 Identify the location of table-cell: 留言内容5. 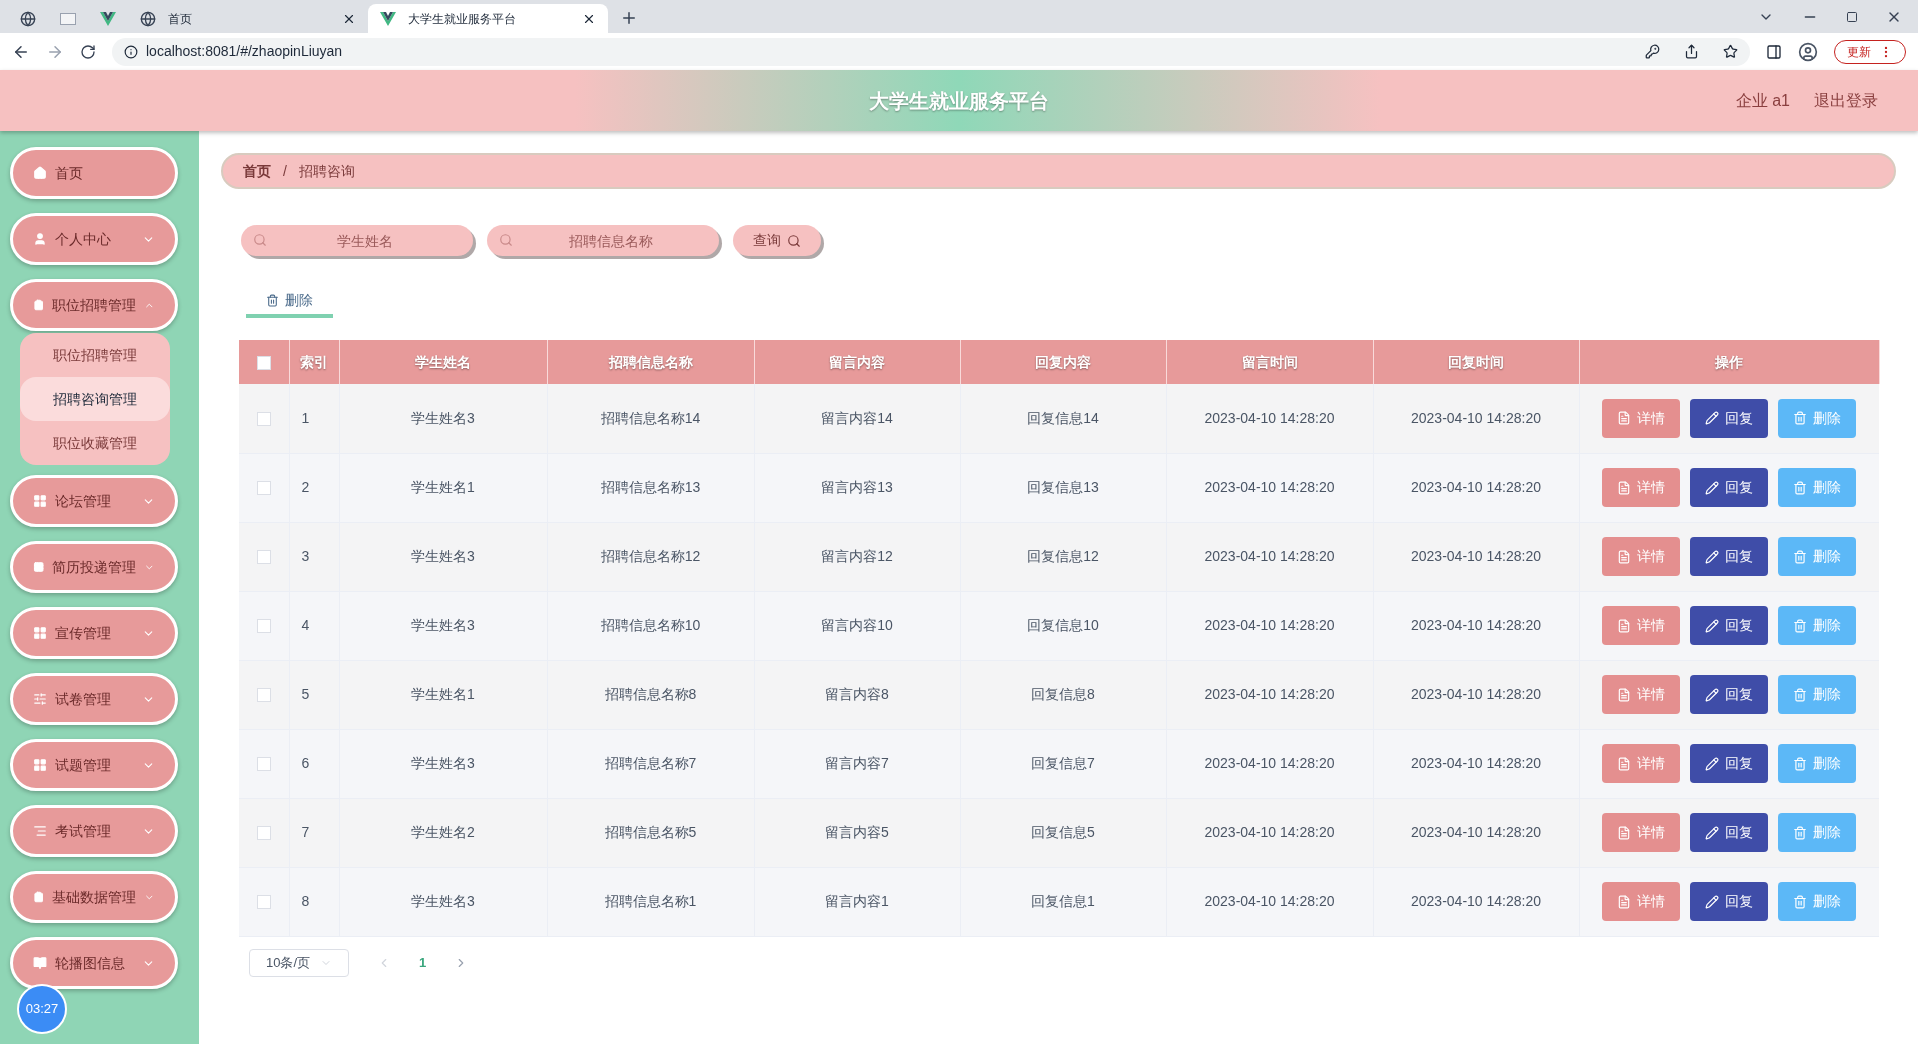
(857, 832).